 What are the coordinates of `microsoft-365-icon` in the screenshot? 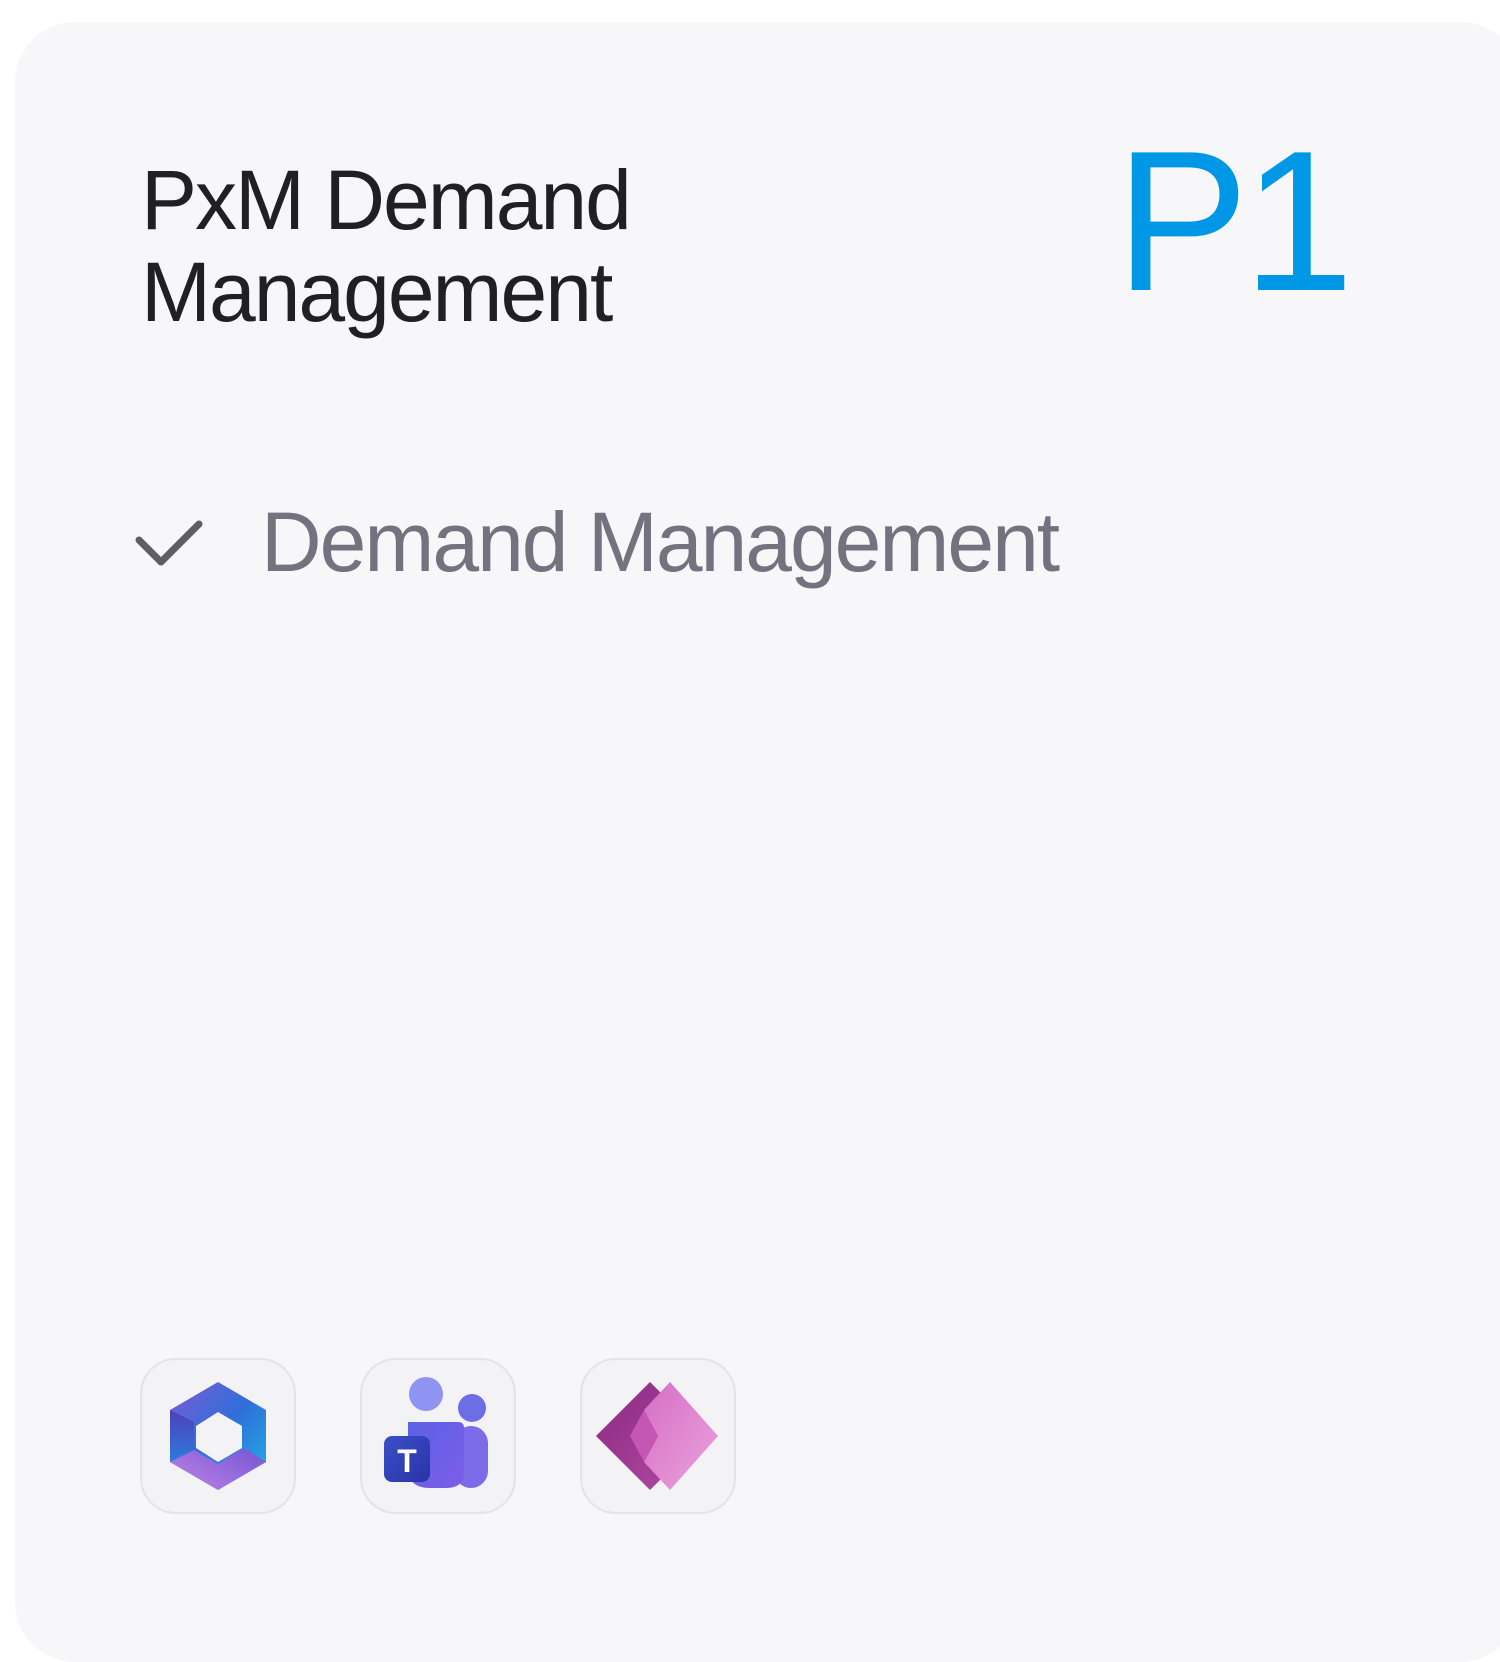 It's located at (218, 1436).